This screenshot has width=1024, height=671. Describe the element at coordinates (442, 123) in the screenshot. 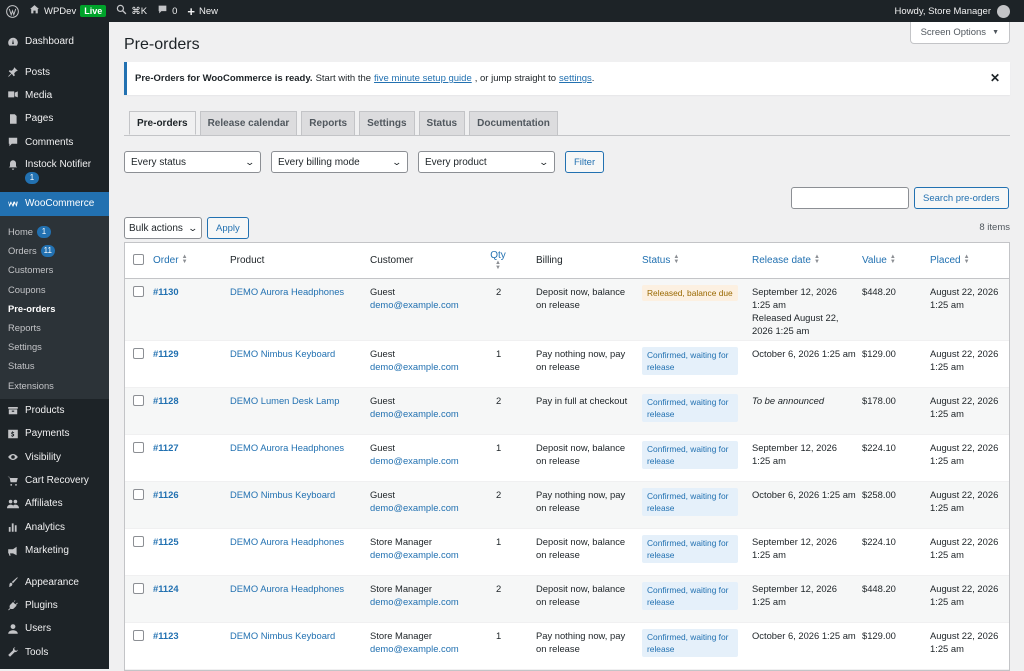

I see `tab-status: Status` at that location.